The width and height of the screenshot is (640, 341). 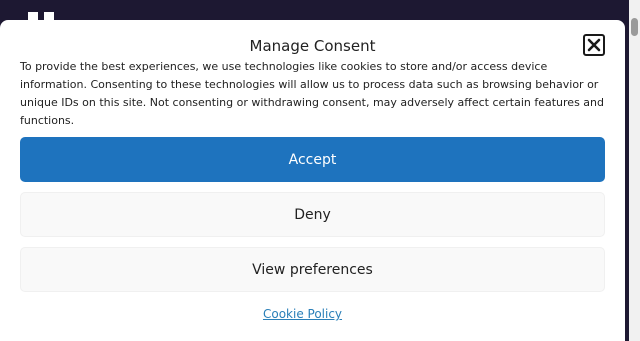 What do you see at coordinates (312, 214) in the screenshot?
I see `deny-button: Deny` at bounding box center [312, 214].